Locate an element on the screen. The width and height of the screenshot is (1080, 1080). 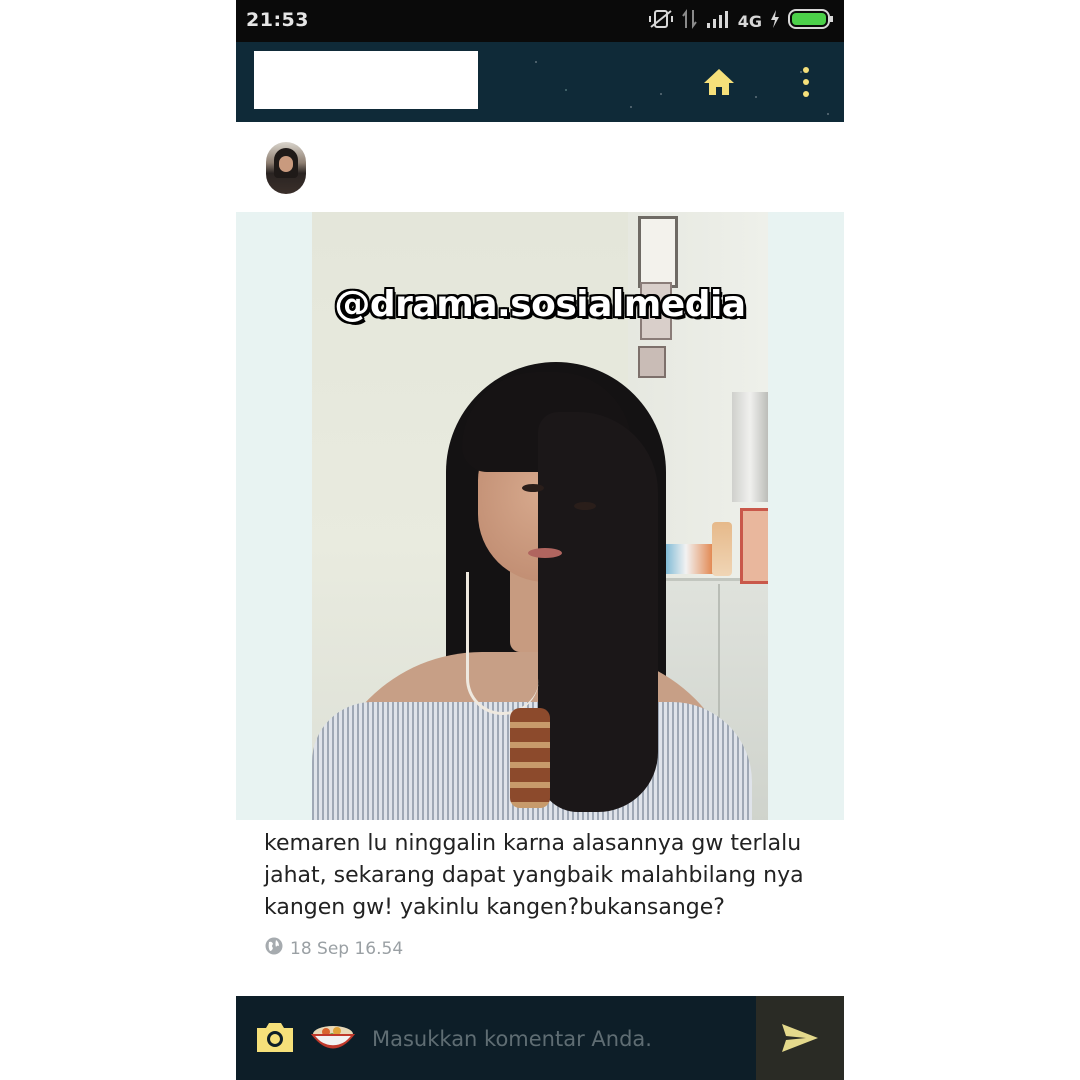
watermark-text: @drama.sosialmedia is located at coordinates (540, 304).